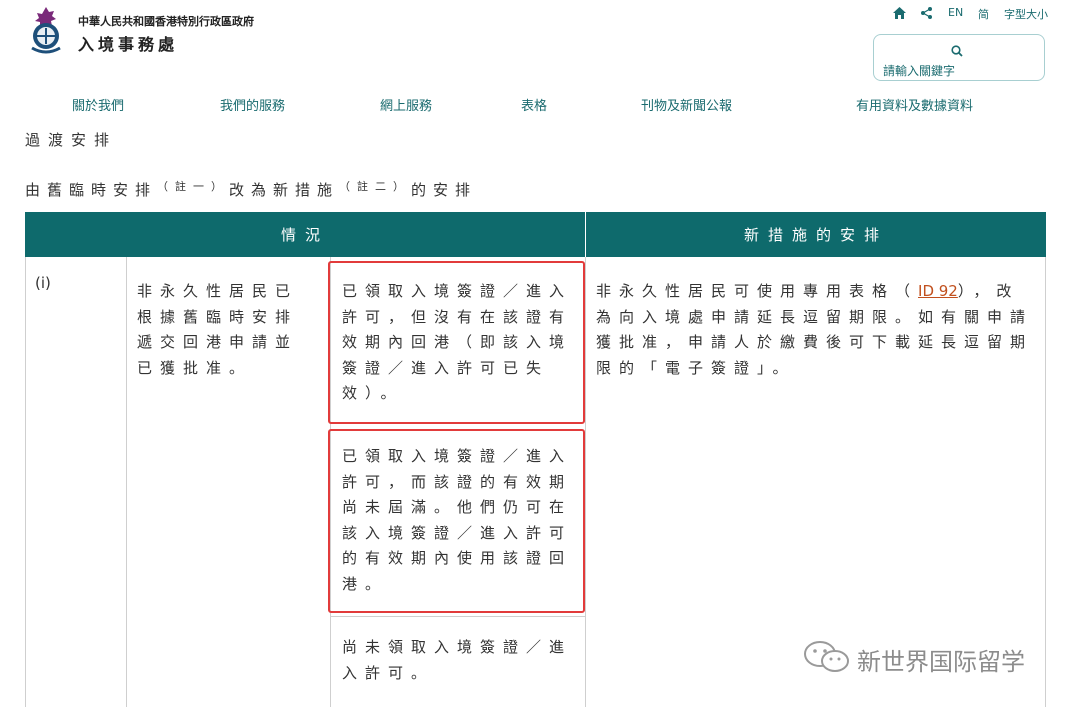  I want to click on department-name: 入境事務處, so click(128, 43).